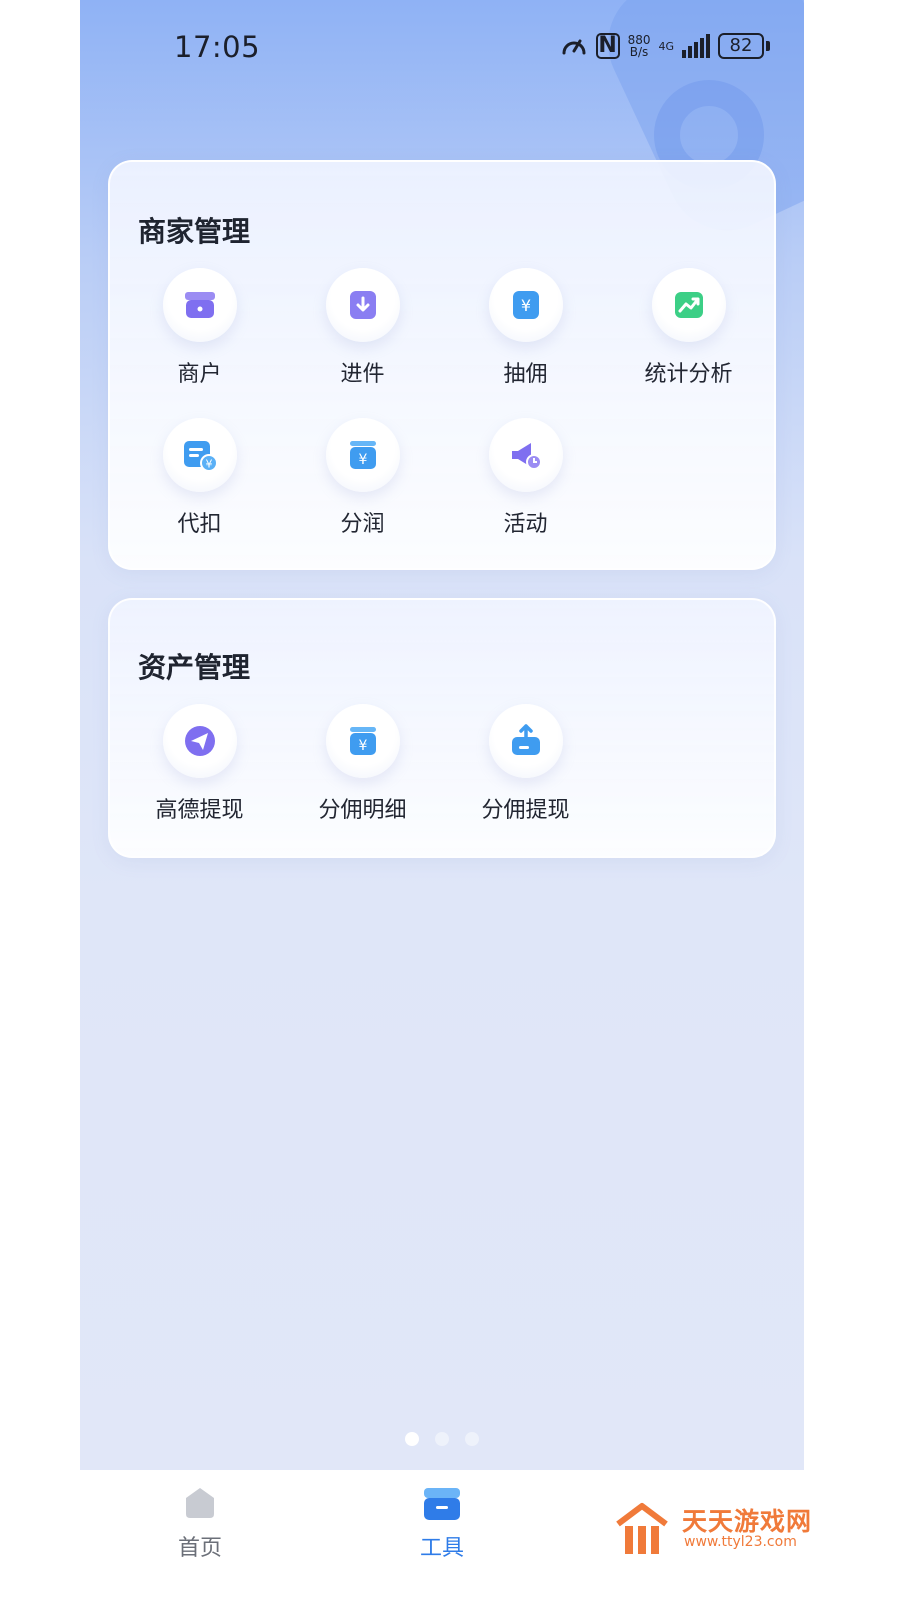  Describe the element at coordinates (607, 46) in the screenshot. I see `nfc-icon: N` at that location.